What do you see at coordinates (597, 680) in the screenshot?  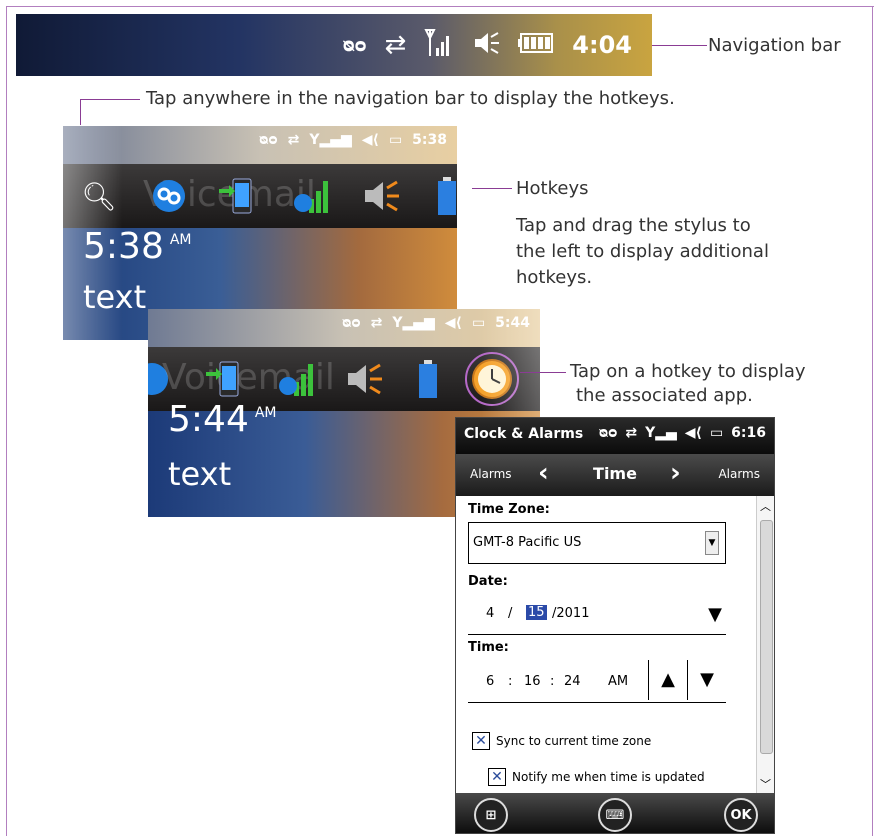 I see `time-picker: 6 : 16 : 24 AM ▲ ▼` at bounding box center [597, 680].